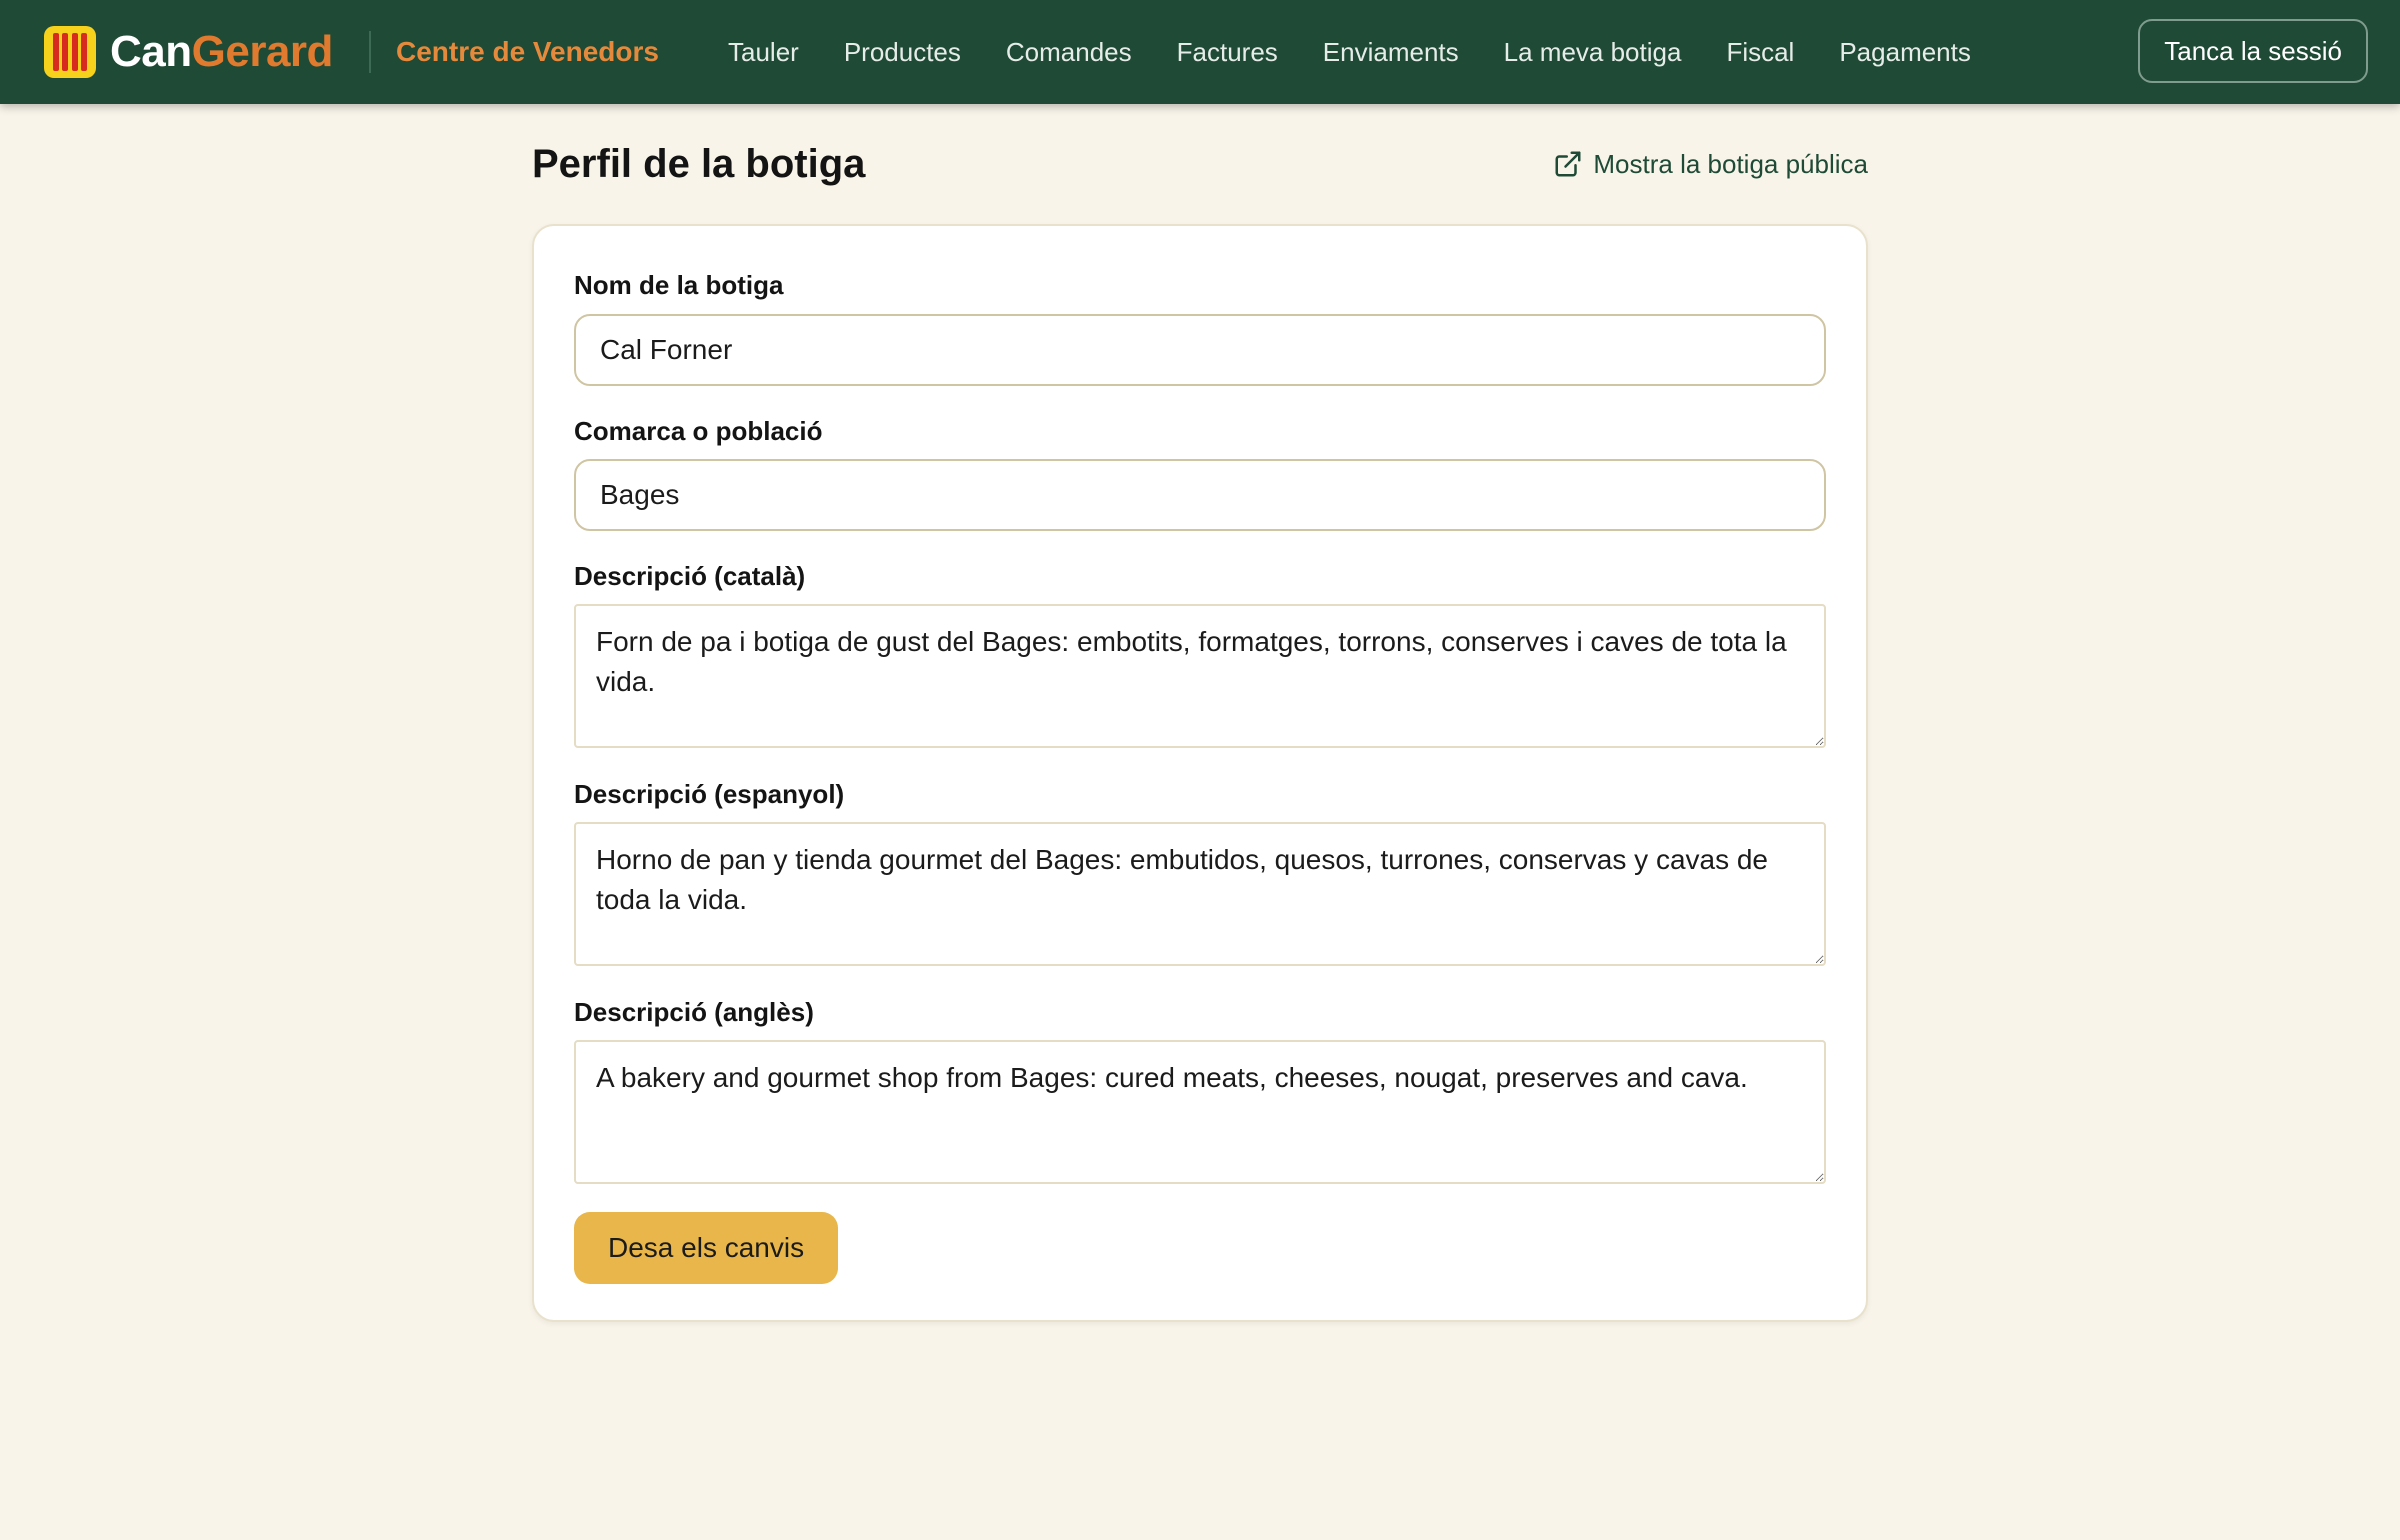  I want to click on external-link-icon, so click(1568, 164).